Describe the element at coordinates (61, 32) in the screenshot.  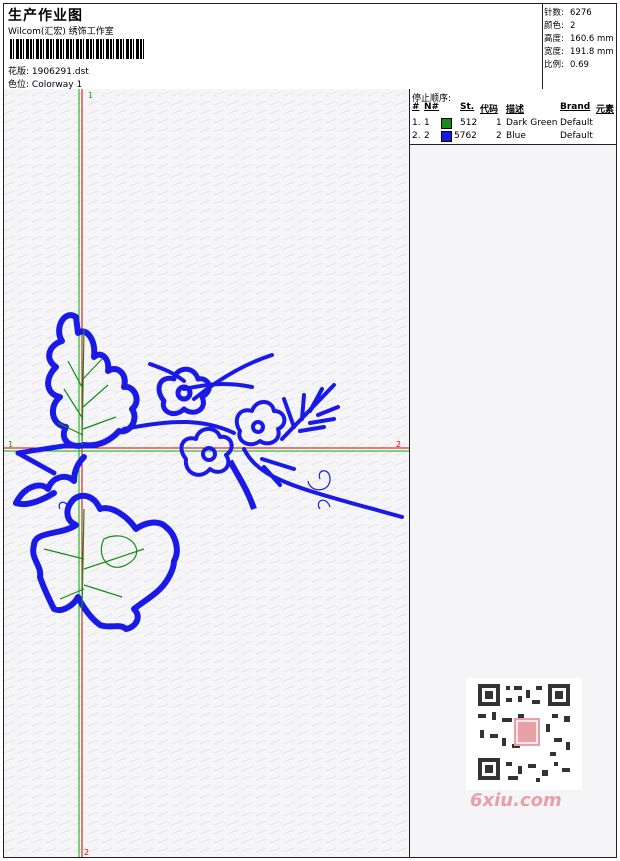
I see `studio-name: Wilcom(汇宏) 绣饰工作室` at that location.